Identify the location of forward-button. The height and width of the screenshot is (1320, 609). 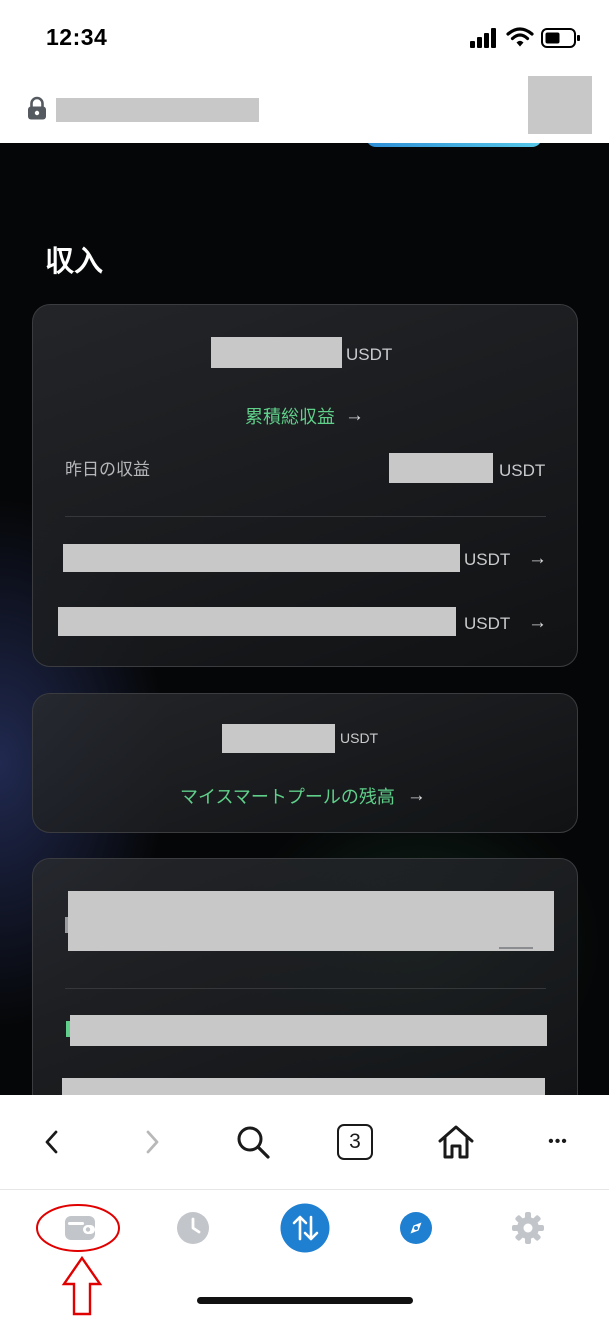
(152, 1142).